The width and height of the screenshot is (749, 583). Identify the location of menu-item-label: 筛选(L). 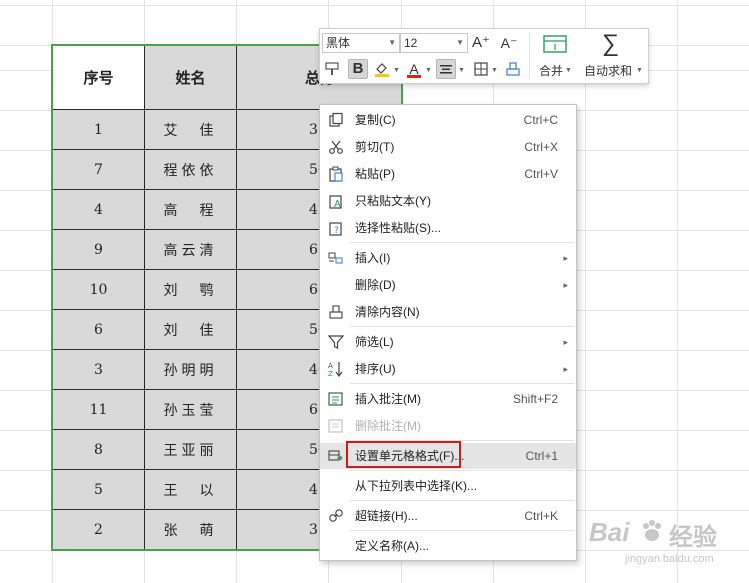
(374, 342).